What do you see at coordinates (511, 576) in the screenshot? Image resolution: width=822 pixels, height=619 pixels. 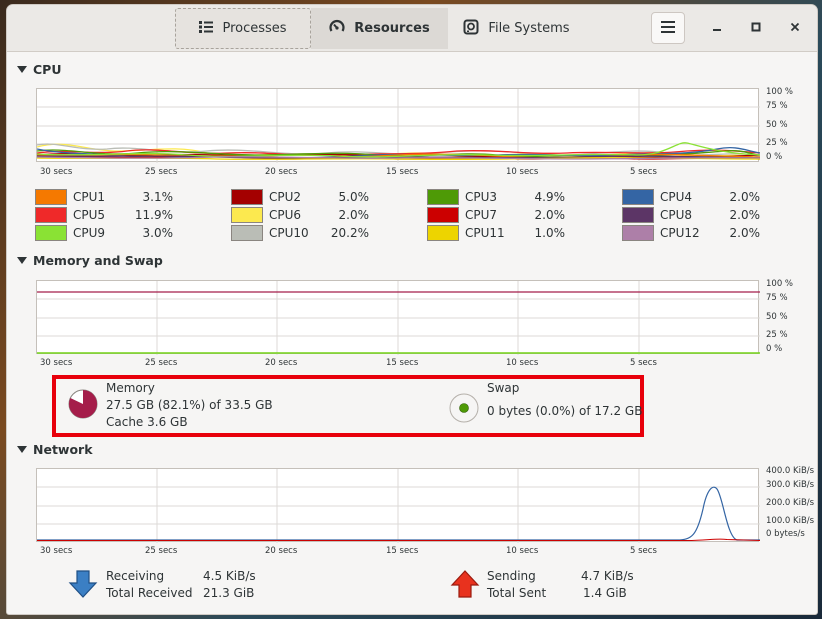 I see `sending-label: Sending` at bounding box center [511, 576].